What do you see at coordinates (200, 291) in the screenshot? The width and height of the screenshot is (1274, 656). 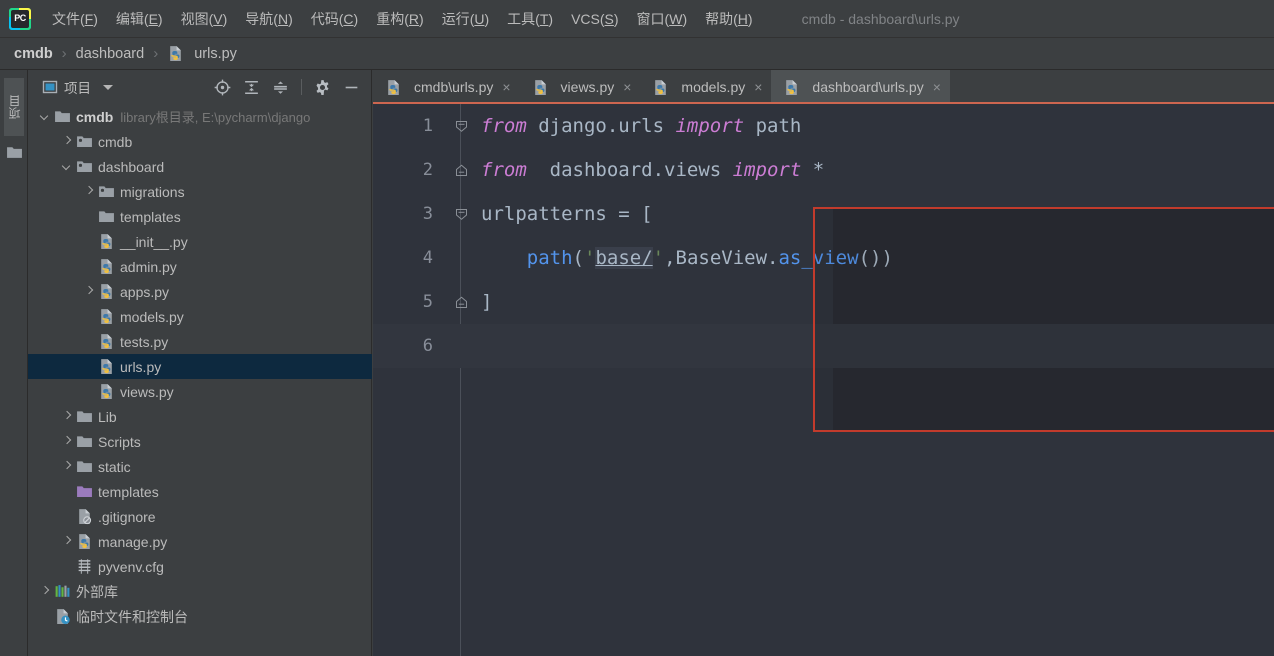 I see `tree-item-apps-py: apps.py` at bounding box center [200, 291].